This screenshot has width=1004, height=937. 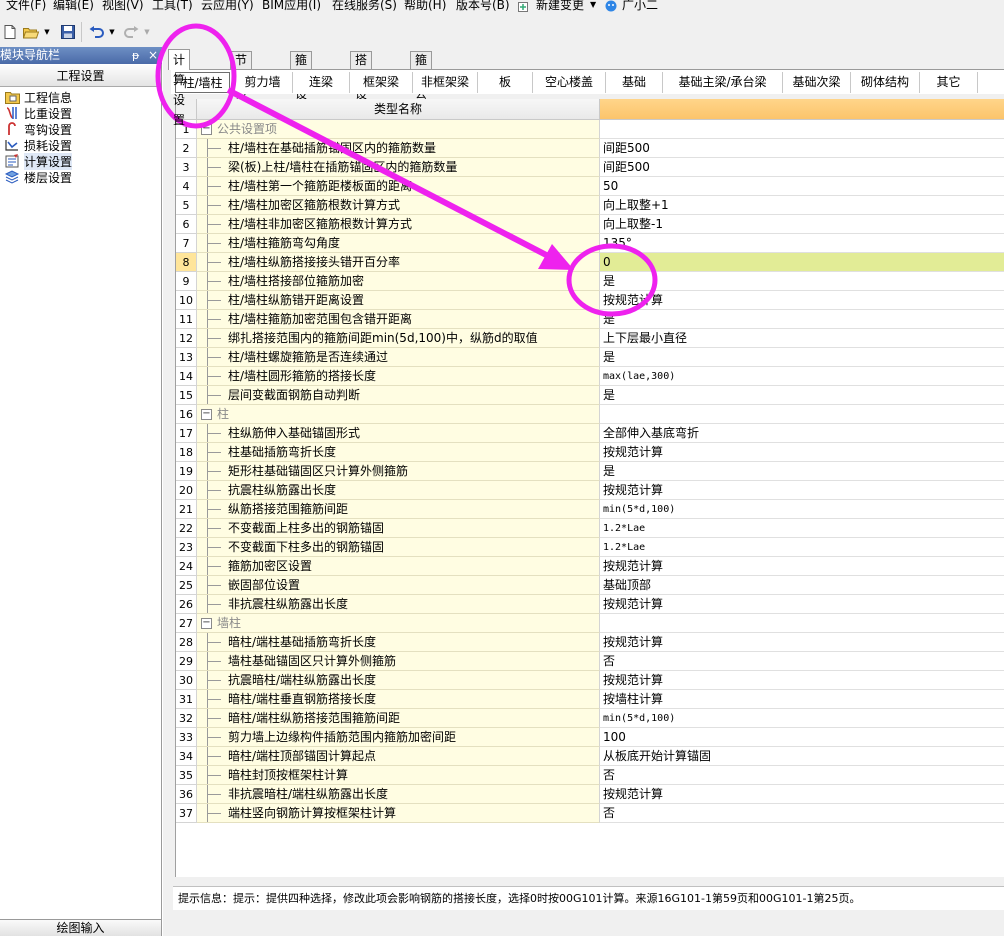 I want to click on undo-icon, so click(x=96, y=32).